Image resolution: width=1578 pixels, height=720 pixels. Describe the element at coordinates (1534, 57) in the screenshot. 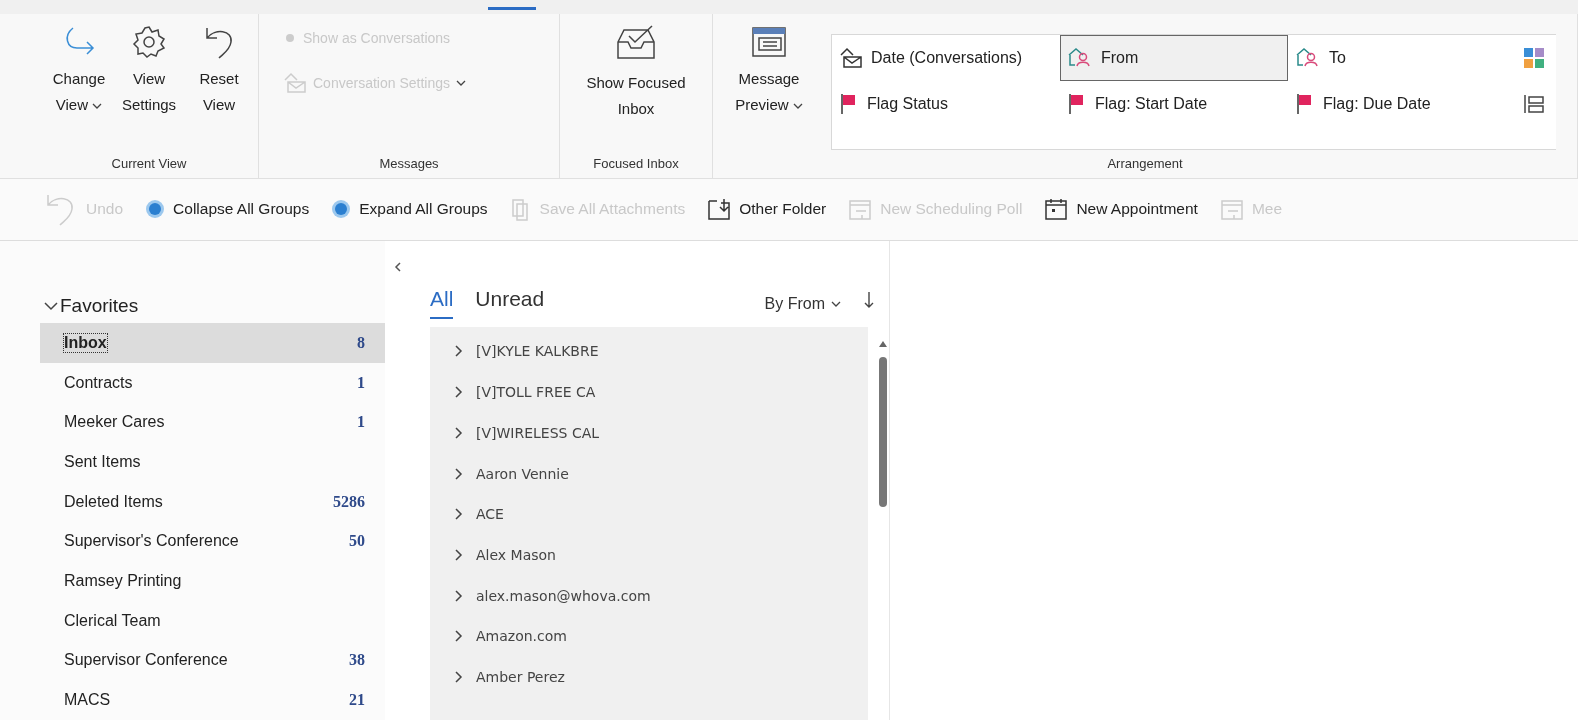

I see `grid-icon` at that location.